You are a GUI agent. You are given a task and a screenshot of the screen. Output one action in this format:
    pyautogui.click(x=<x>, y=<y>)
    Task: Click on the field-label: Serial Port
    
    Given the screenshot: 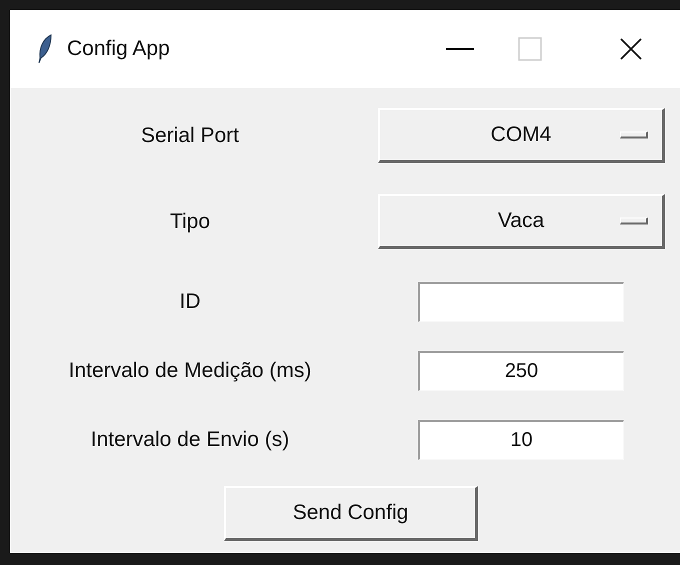 What is the action you would take?
    pyautogui.click(x=190, y=135)
    